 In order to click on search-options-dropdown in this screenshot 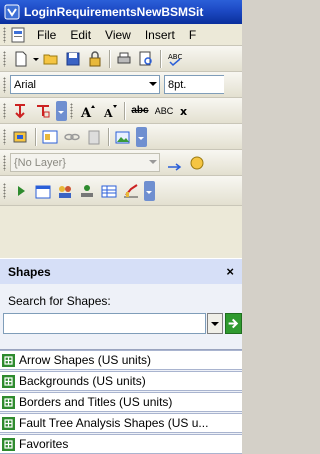, I will do `click(215, 323)`.